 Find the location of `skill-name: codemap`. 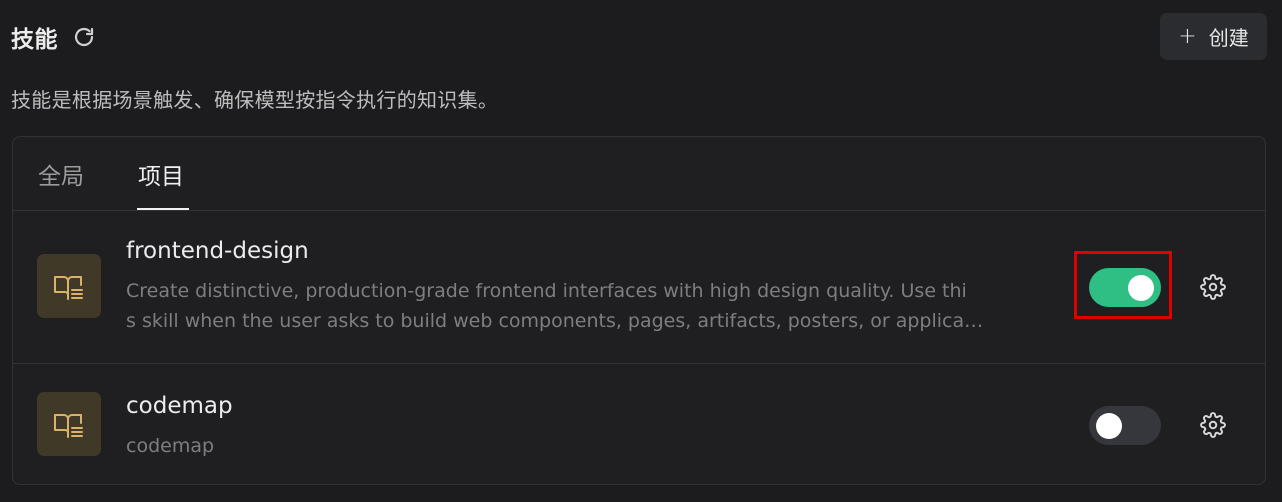

skill-name: codemap is located at coordinates (179, 406).